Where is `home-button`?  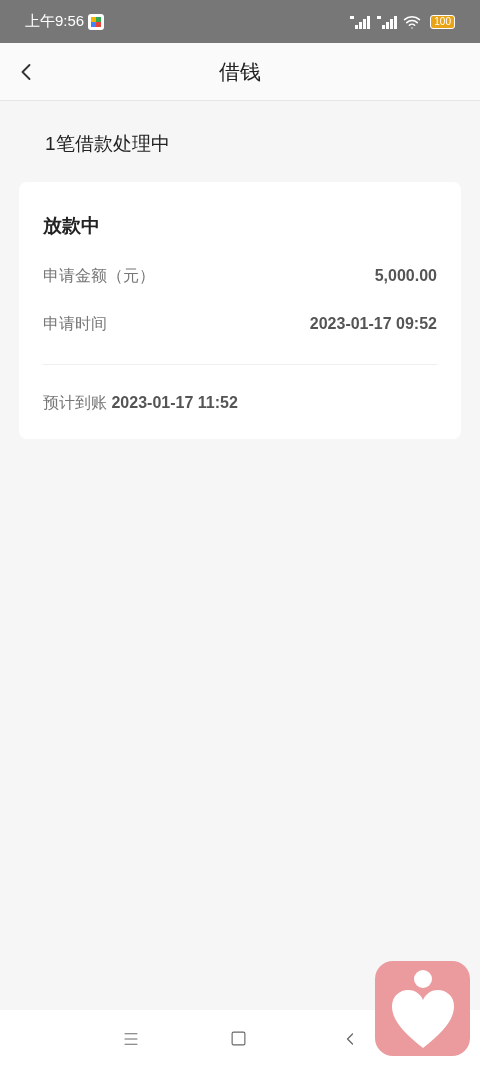
home-button is located at coordinates (238, 1038).